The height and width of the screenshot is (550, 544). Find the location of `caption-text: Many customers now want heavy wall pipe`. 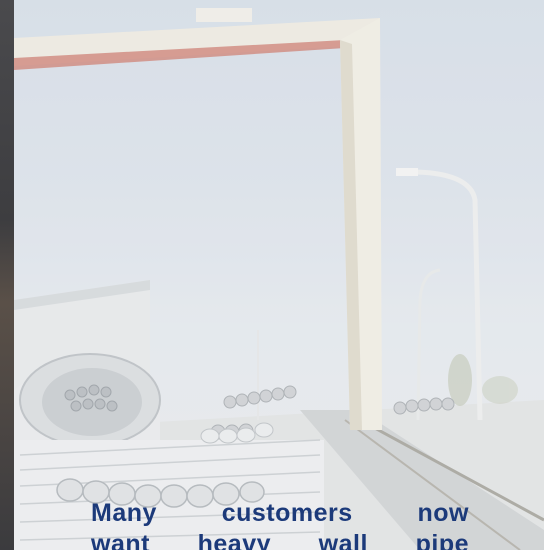

caption-text: Many customers now want heavy wall pipe is located at coordinates (280, 524).